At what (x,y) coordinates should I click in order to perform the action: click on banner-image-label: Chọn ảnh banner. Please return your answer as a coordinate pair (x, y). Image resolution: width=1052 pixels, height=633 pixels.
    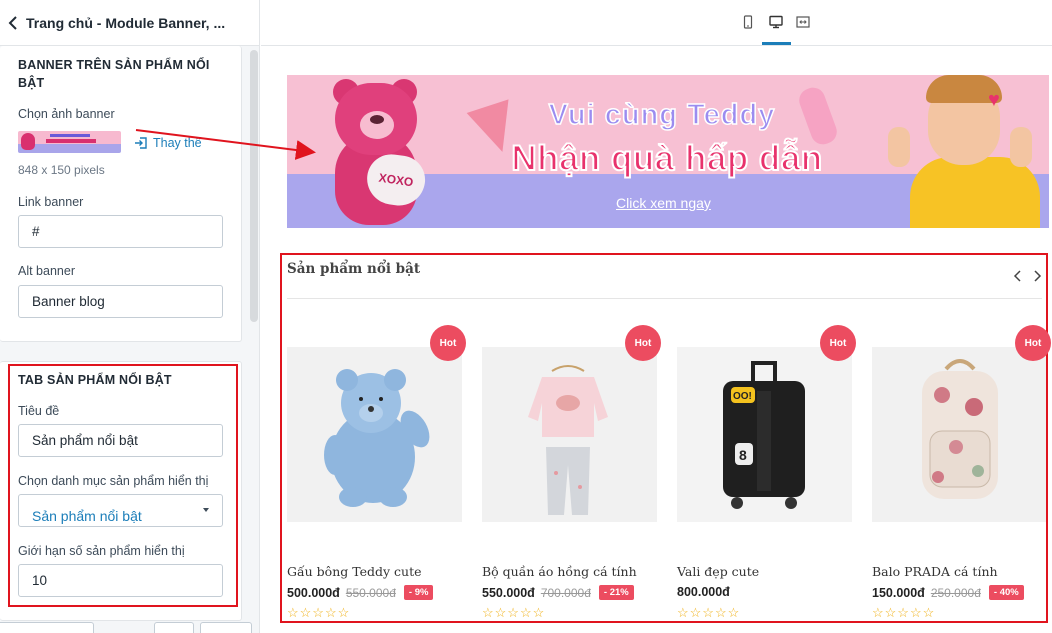
    Looking at the image, I should click on (66, 114).